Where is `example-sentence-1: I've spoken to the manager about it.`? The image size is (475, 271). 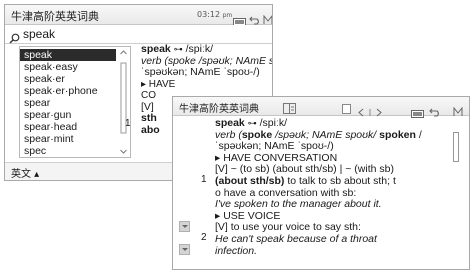
example-sentence-1: I've spoken to the manager about it. is located at coordinates (298, 204).